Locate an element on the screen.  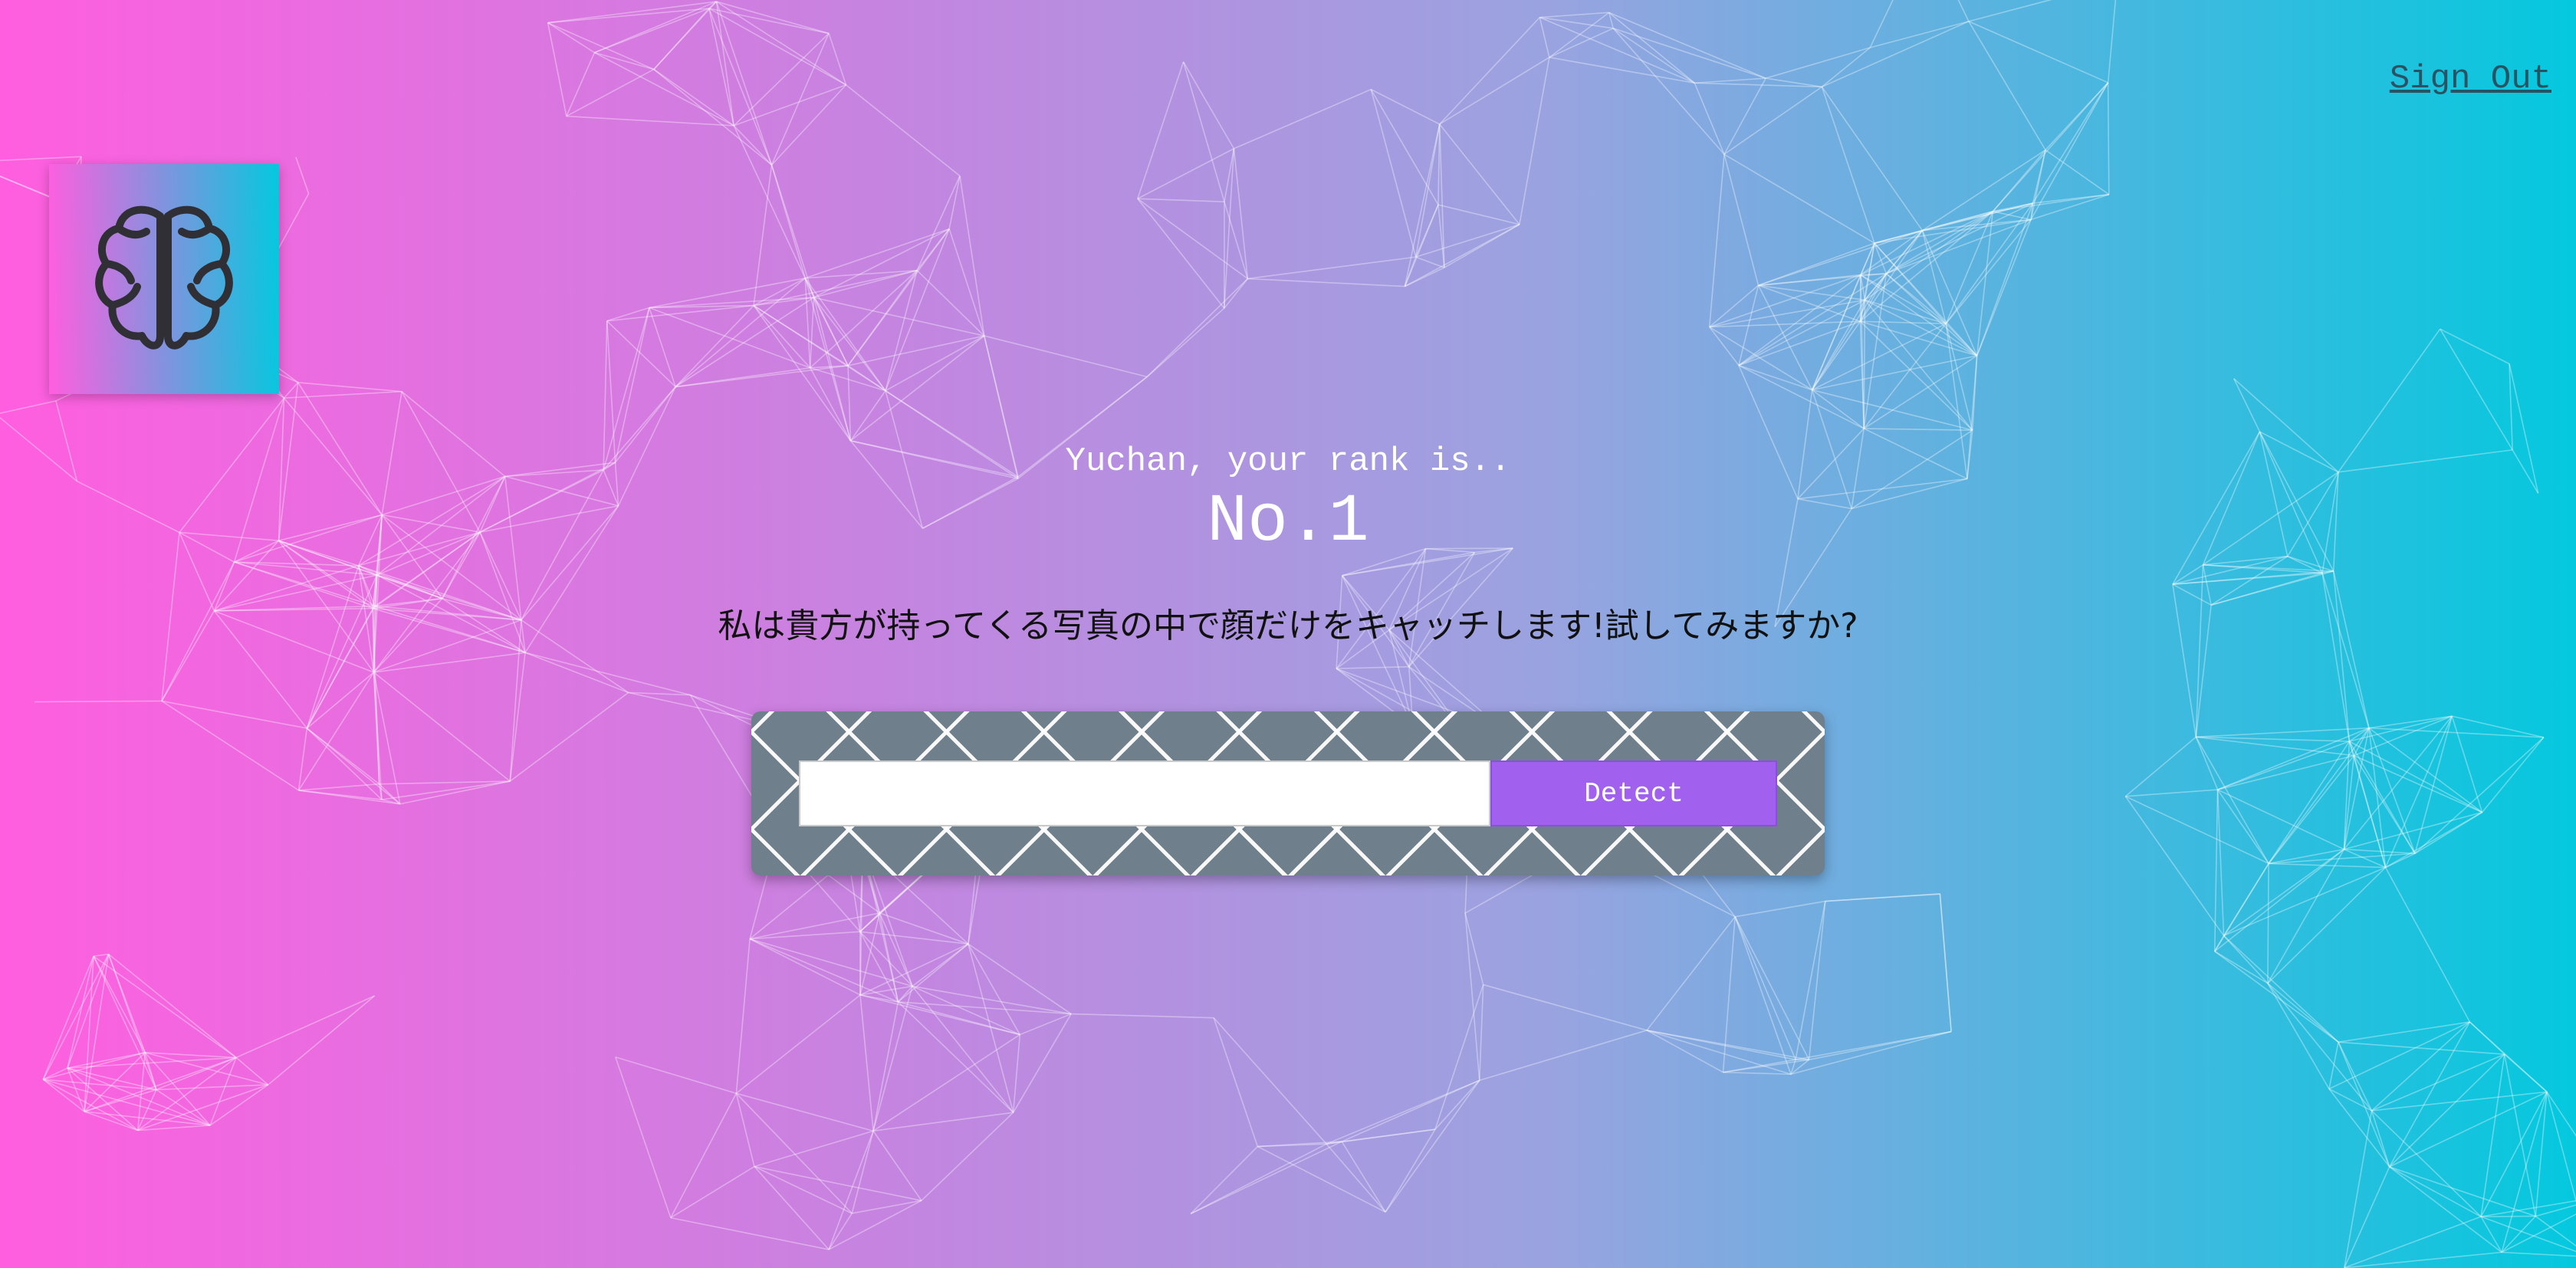
rank-number: No.1 is located at coordinates (1288, 523).